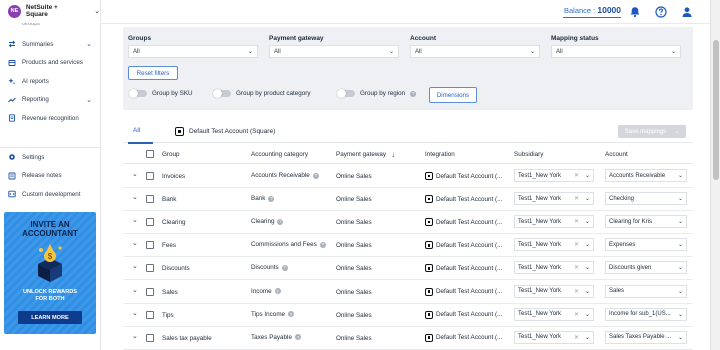 This screenshot has height=350, width=720. What do you see at coordinates (646, 245) in the screenshot?
I see `account-select: Expenses ⌄` at bounding box center [646, 245].